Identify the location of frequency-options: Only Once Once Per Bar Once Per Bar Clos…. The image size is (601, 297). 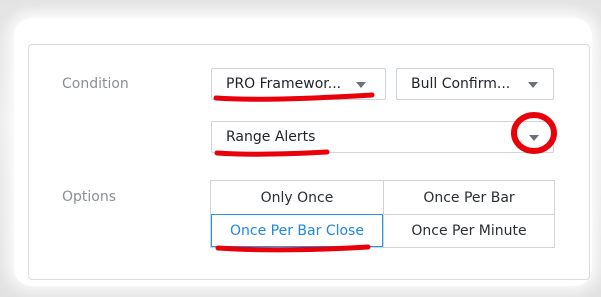
(382, 214).